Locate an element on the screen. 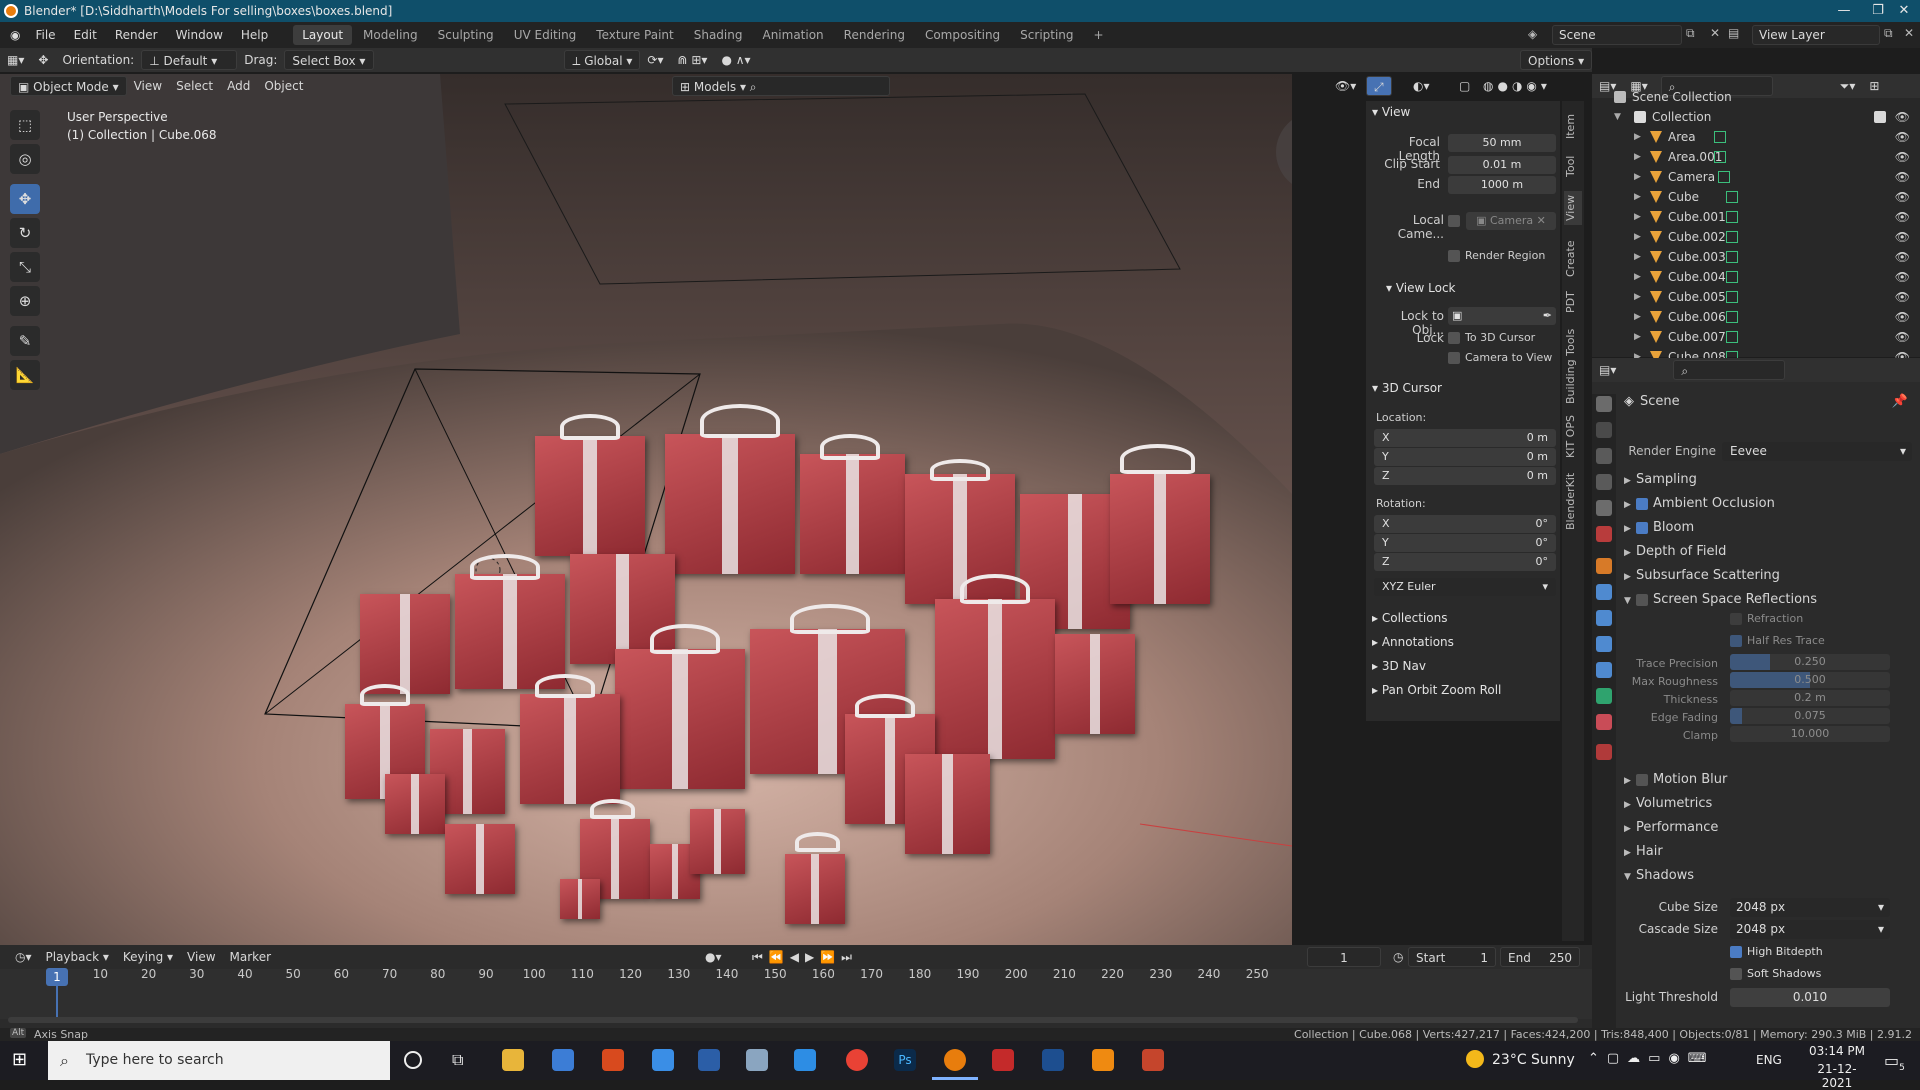 The width and height of the screenshot is (1920, 1090). tab-building-tools: Building Tools is located at coordinates (1573, 366).